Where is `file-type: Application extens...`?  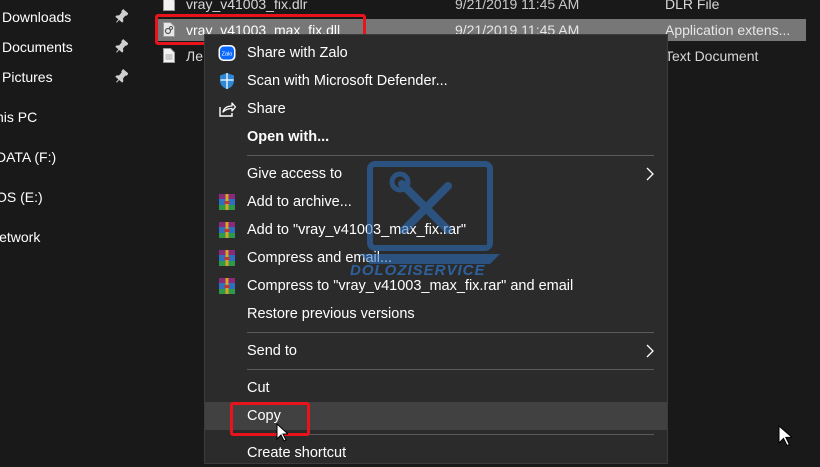
file-type: Application extens... is located at coordinates (728, 30).